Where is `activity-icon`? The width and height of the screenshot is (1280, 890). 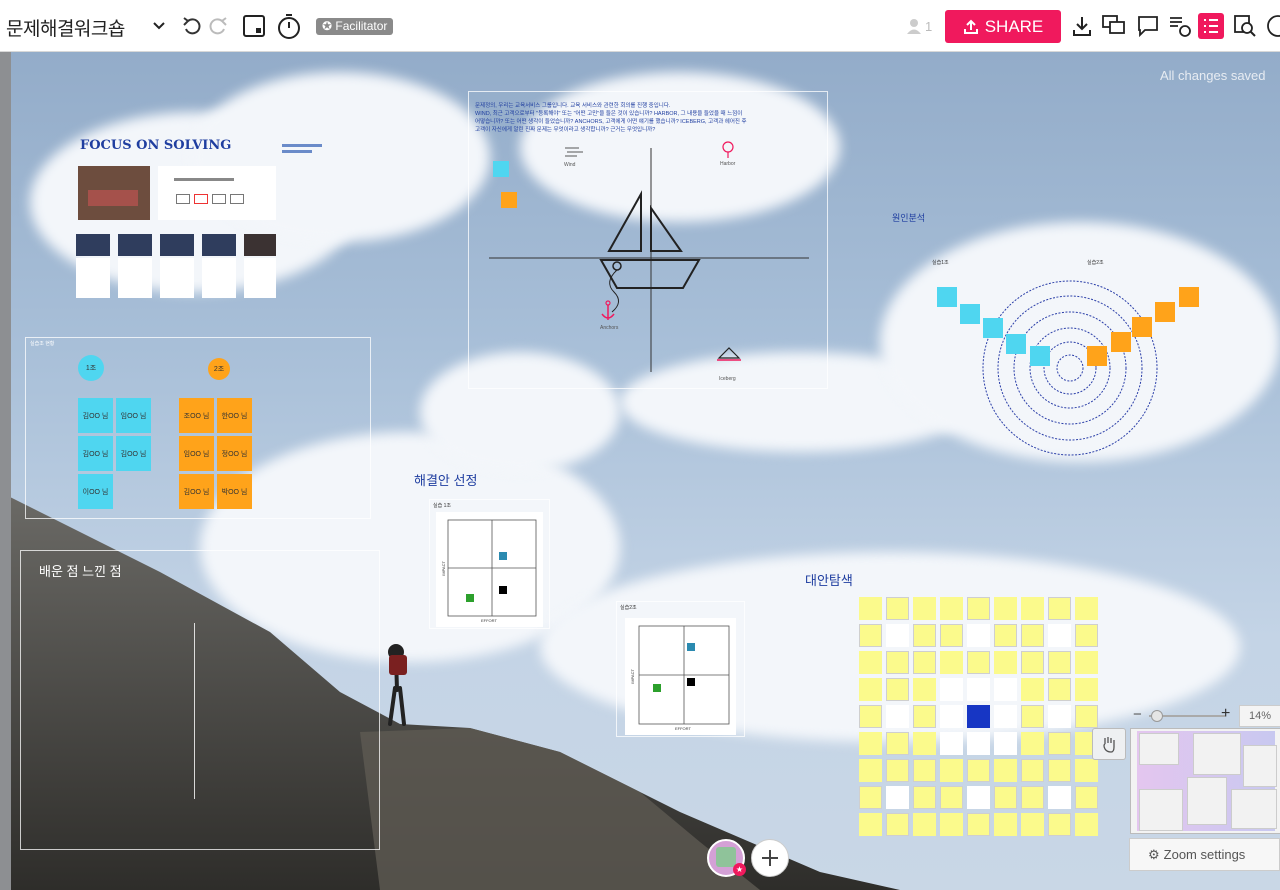 activity-icon is located at coordinates (1180, 26).